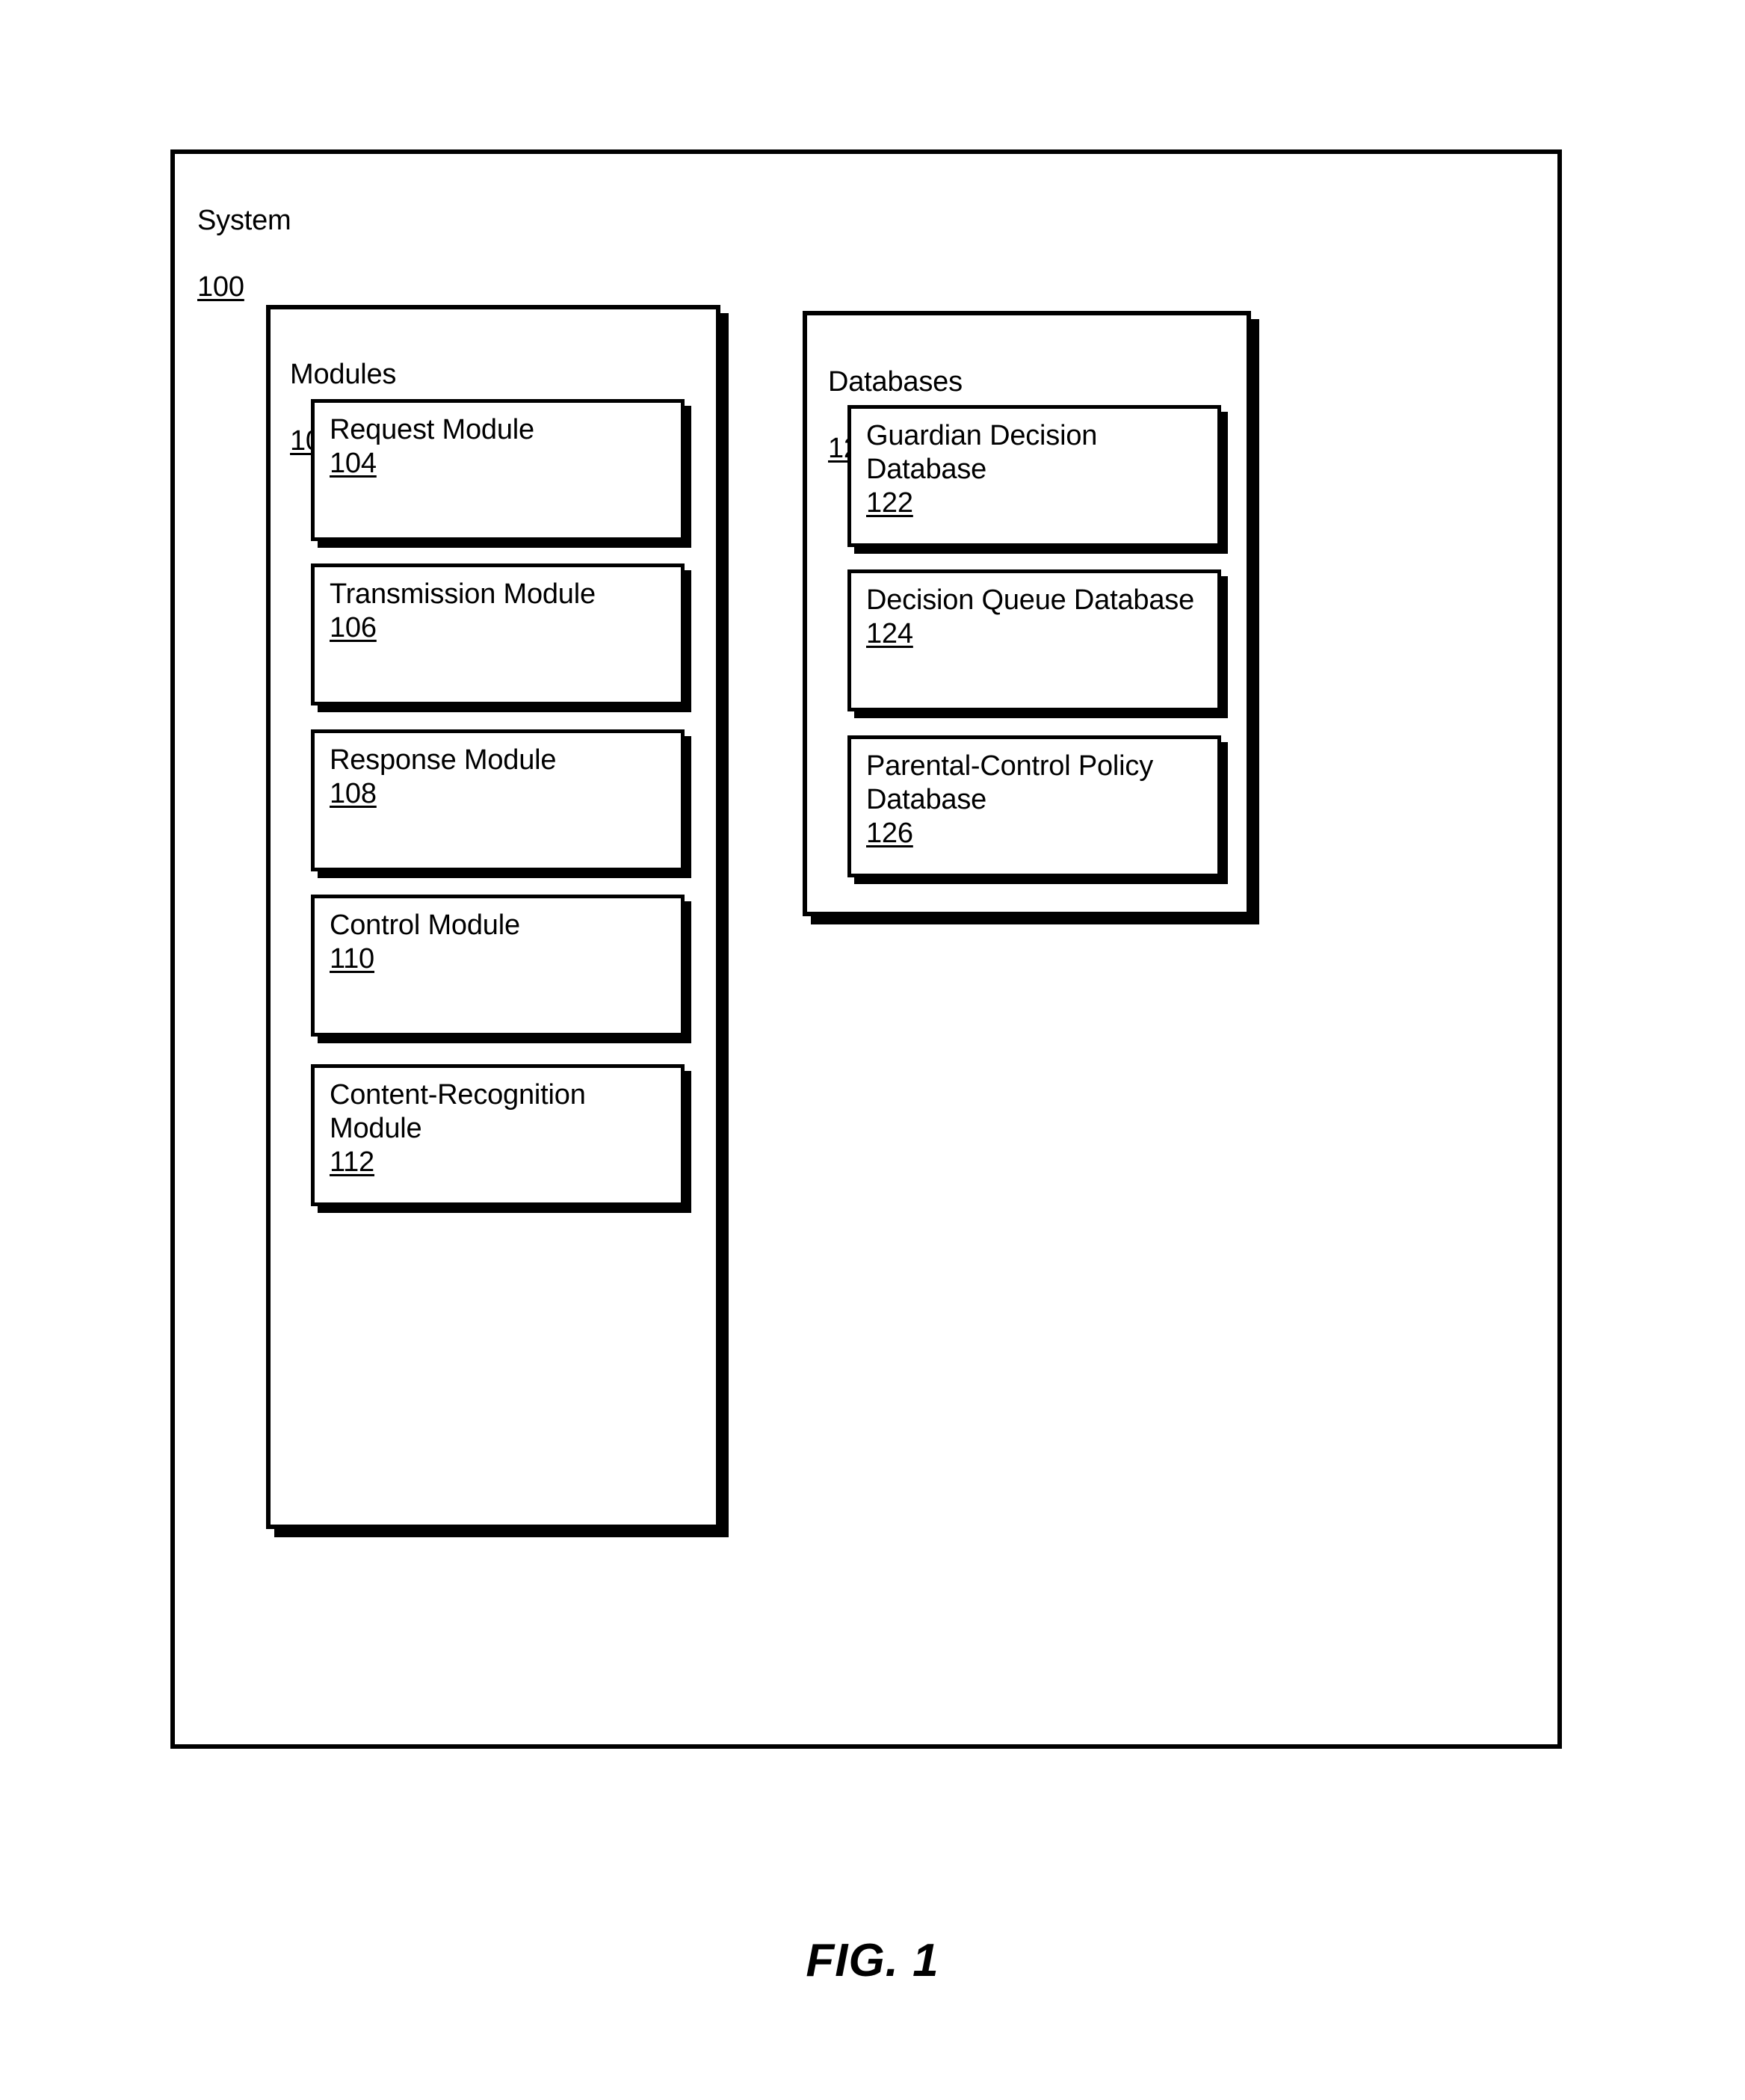  What do you see at coordinates (353, 627) in the screenshot?
I see `transmission-module-reference-number: 106` at bounding box center [353, 627].